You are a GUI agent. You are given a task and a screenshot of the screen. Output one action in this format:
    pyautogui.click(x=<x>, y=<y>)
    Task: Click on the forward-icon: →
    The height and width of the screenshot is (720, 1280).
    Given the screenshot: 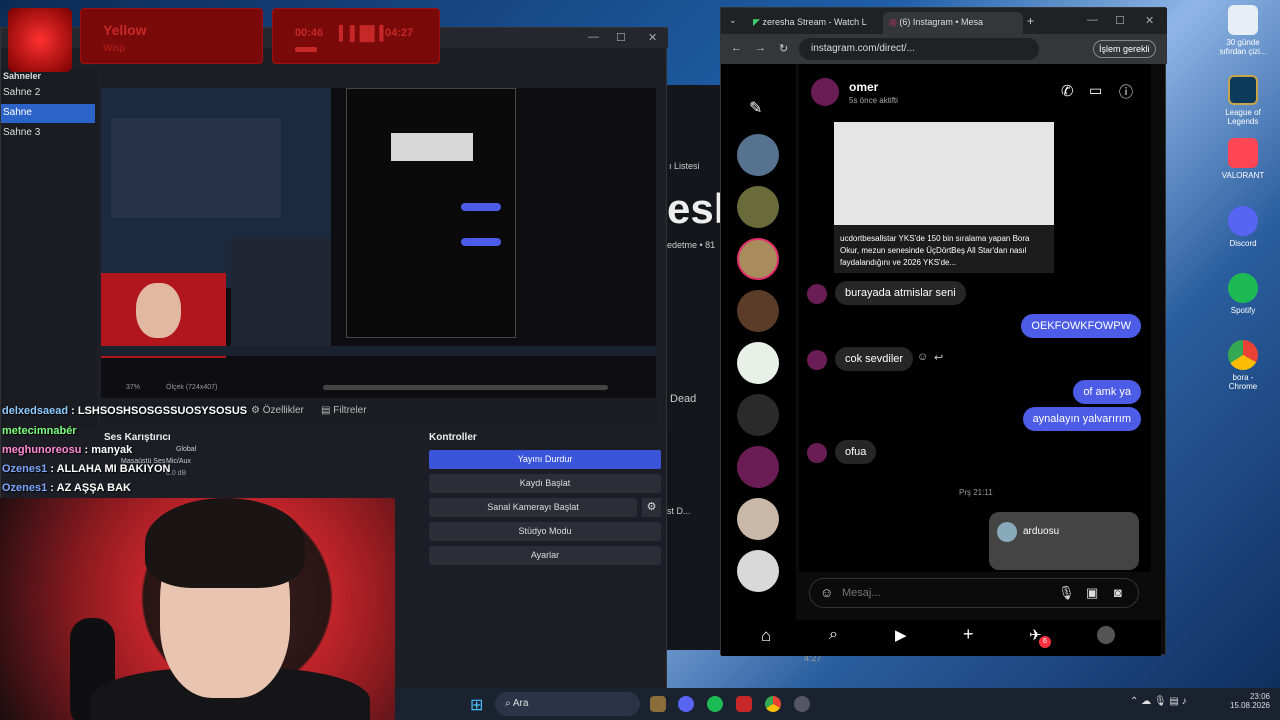 What is the action you would take?
    pyautogui.click(x=760, y=48)
    